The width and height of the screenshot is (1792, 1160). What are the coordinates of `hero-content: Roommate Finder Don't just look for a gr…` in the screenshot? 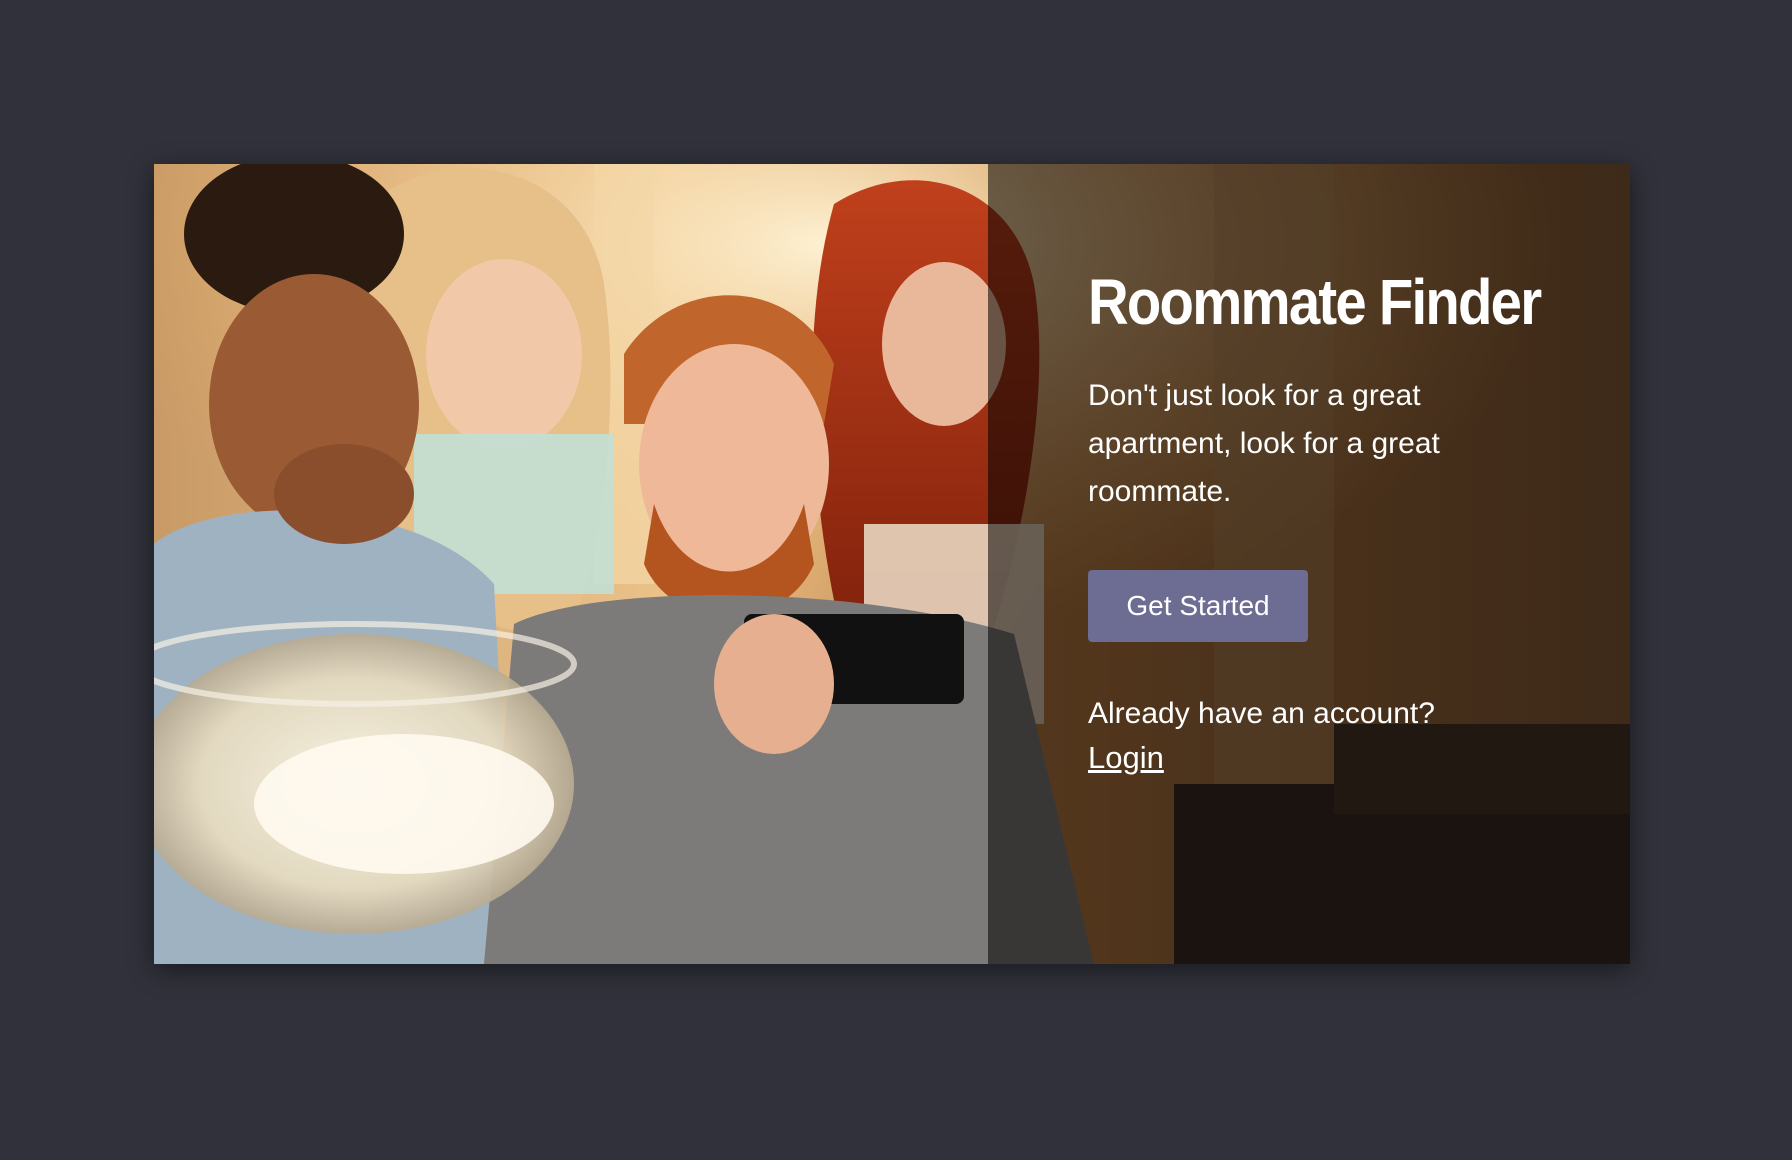 It's located at (1318, 519).